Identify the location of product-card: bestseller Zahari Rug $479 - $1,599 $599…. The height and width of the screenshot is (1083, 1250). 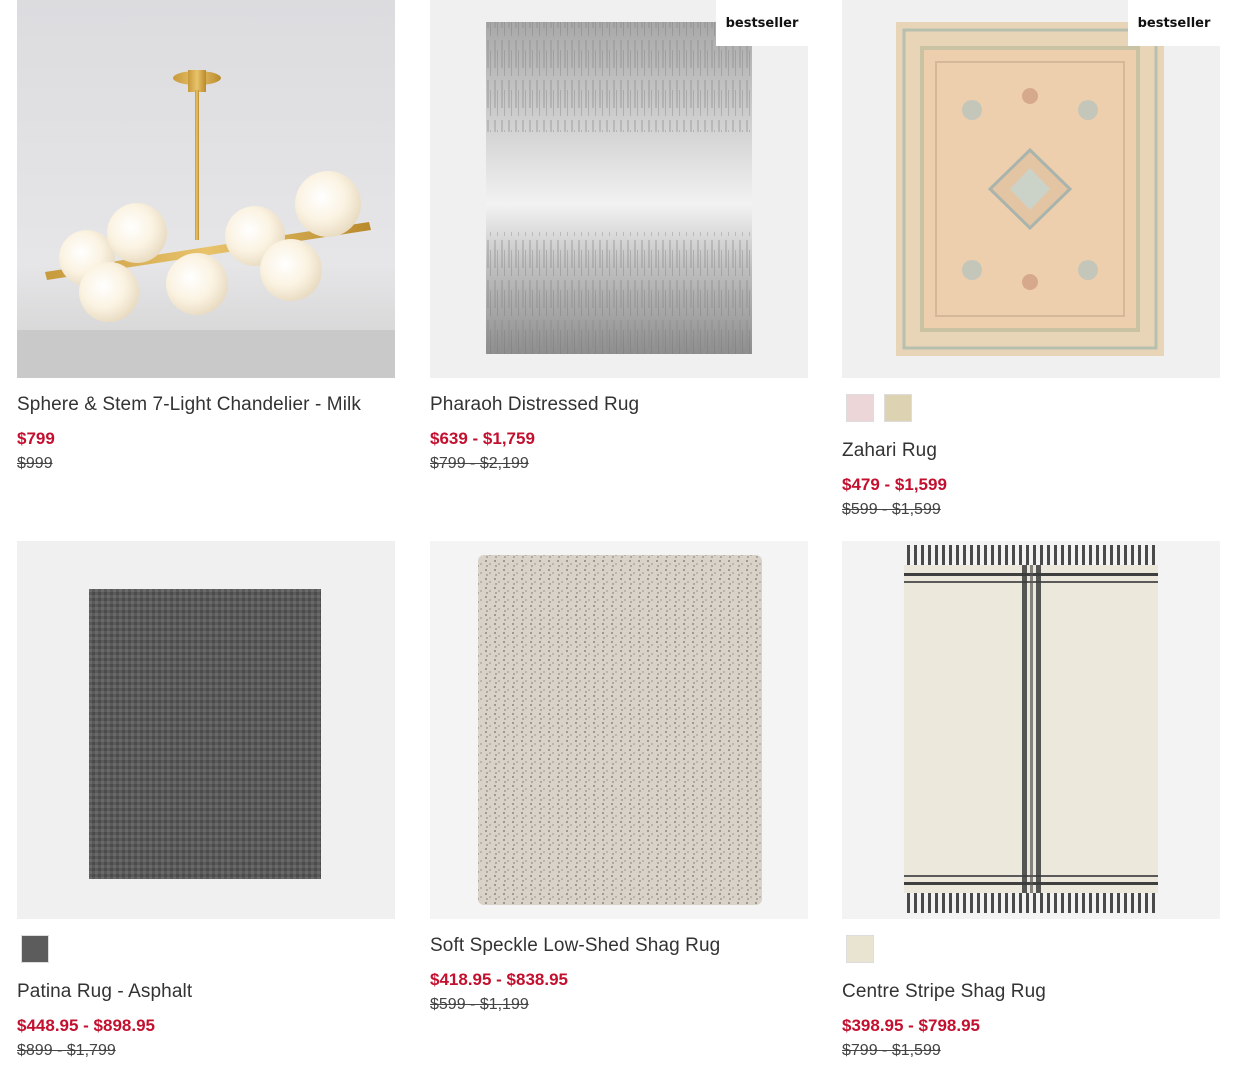
(1031, 259).